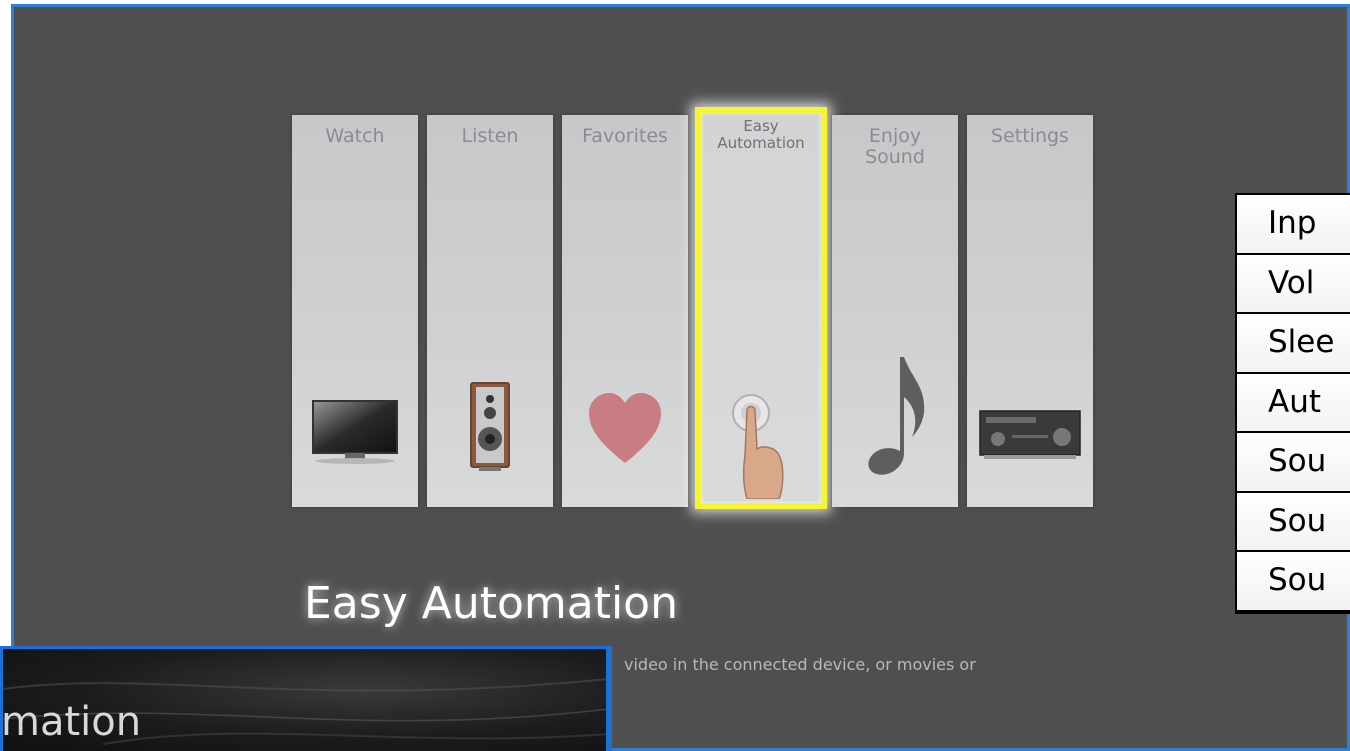  What do you see at coordinates (71, 722) in the screenshot?
I see `popup-title: mation` at bounding box center [71, 722].